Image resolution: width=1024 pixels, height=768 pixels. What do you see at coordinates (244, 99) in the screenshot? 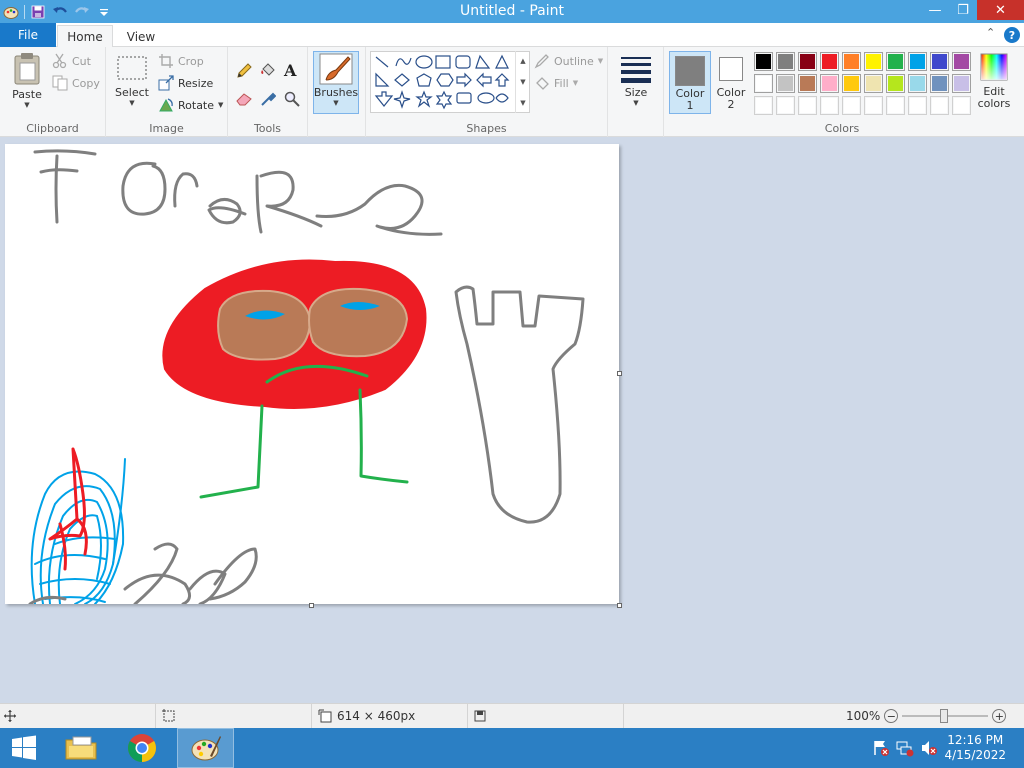
I see `eraser-icon` at bounding box center [244, 99].